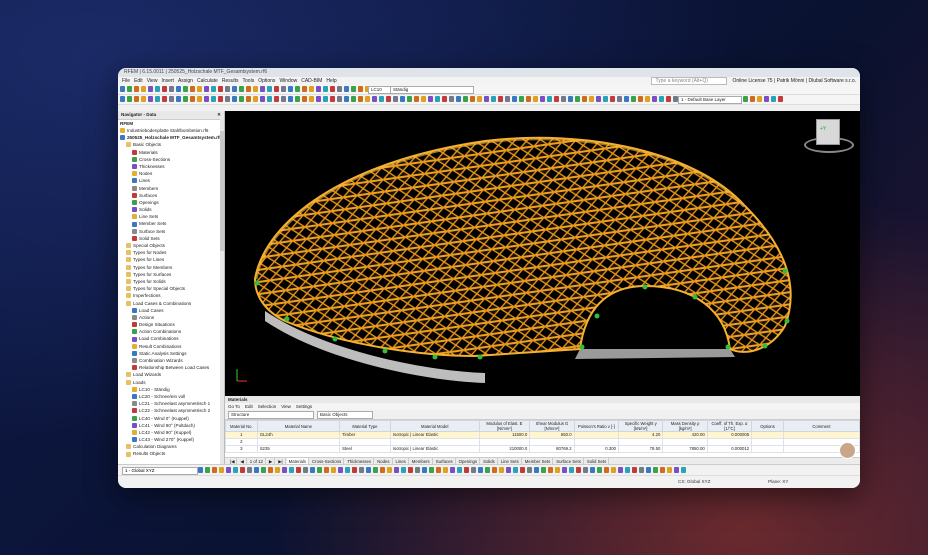 This screenshot has width=928, height=555. Describe the element at coordinates (552, 435) in the screenshot. I see `cell-g: 650.0` at that location.